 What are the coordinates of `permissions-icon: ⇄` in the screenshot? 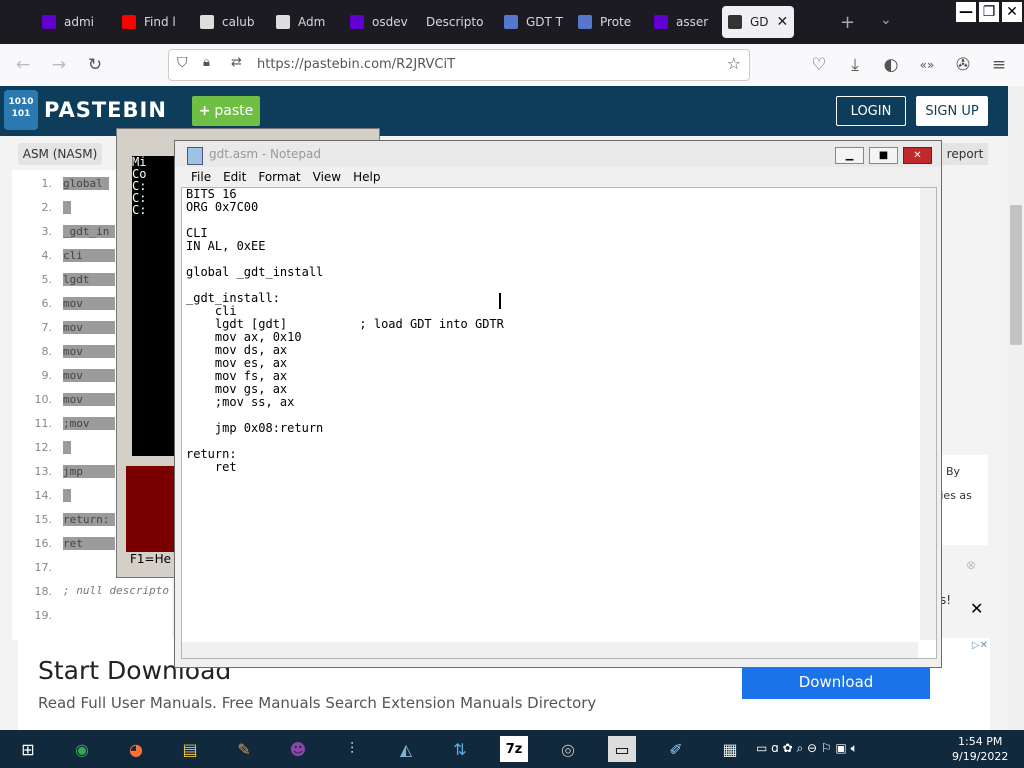 It's located at (236, 62).